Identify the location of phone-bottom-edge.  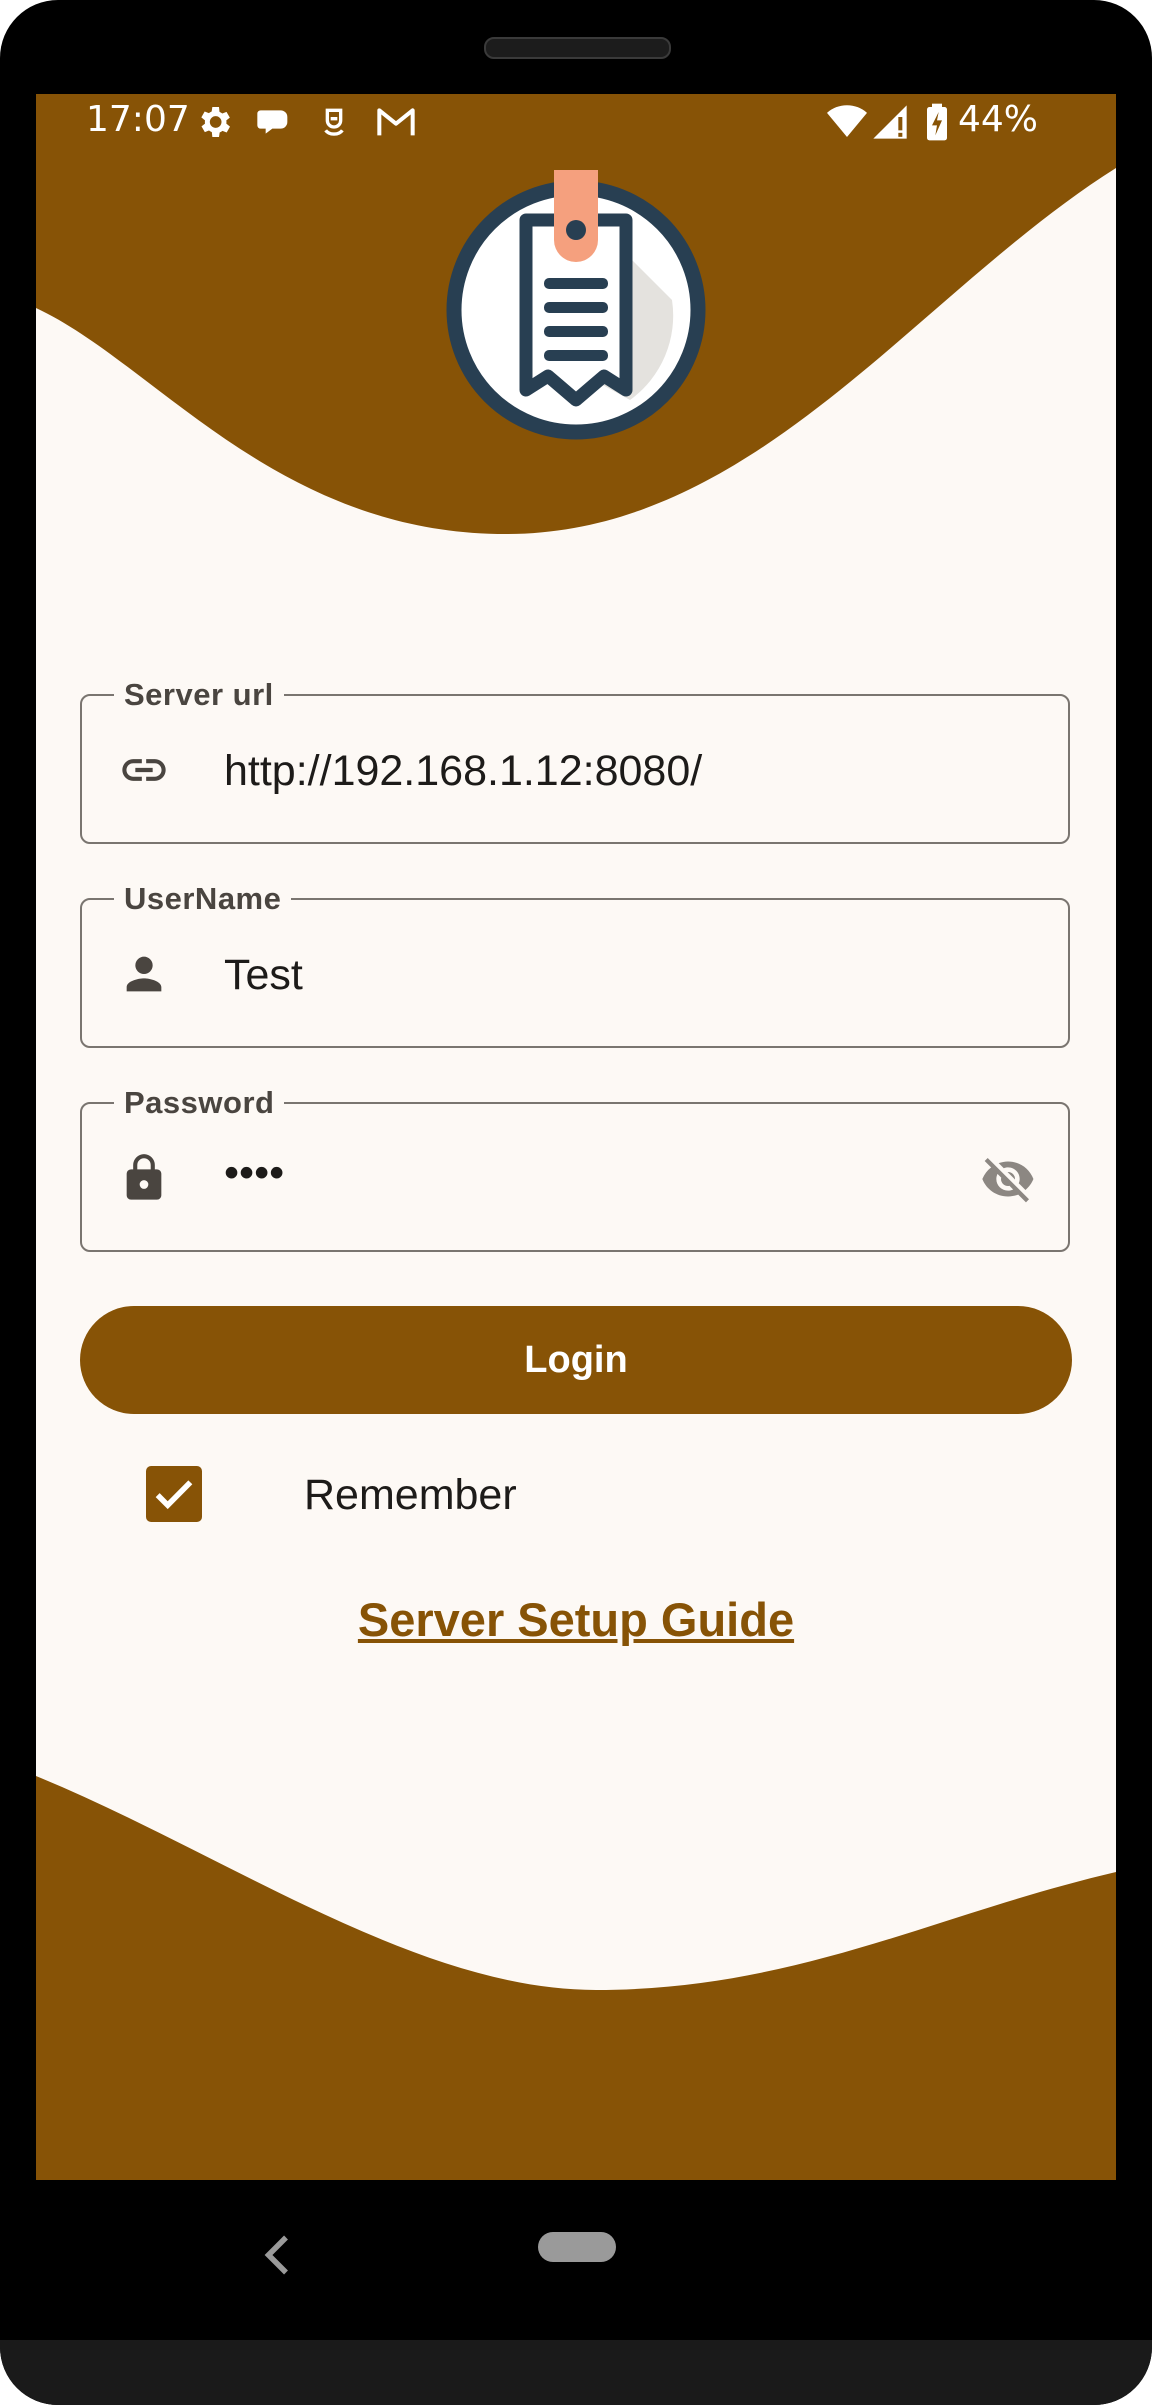
(576, 2372).